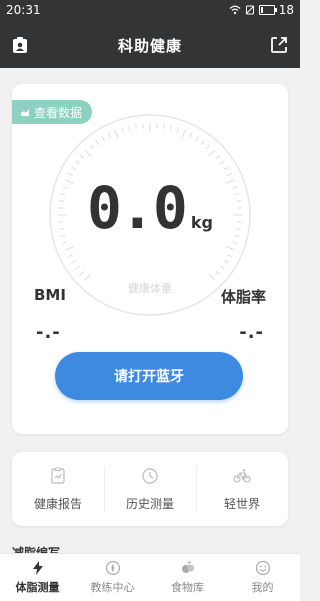 This screenshot has height=601, width=320. What do you see at coordinates (150, 476) in the screenshot?
I see `clock-icon` at bounding box center [150, 476].